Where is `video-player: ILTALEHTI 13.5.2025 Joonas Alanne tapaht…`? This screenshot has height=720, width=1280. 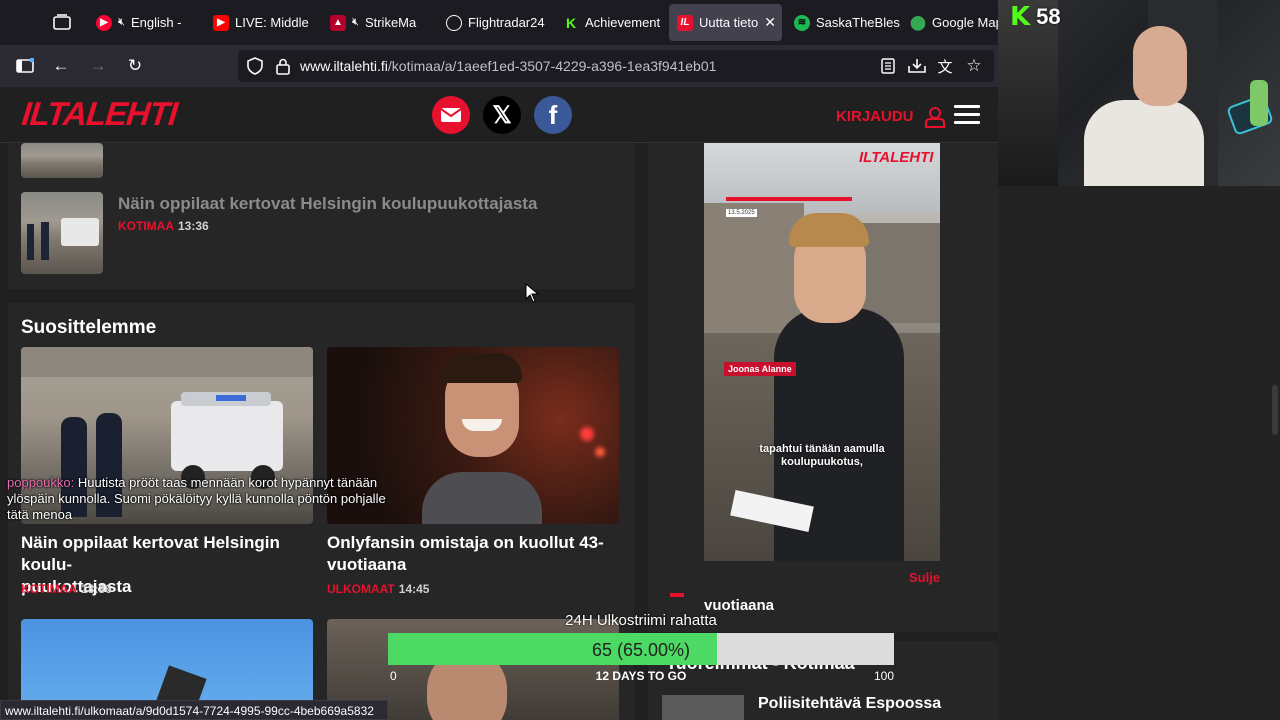 video-player: ILTALEHTI 13.5.2025 Joonas Alanne tapaht… is located at coordinates (822, 352).